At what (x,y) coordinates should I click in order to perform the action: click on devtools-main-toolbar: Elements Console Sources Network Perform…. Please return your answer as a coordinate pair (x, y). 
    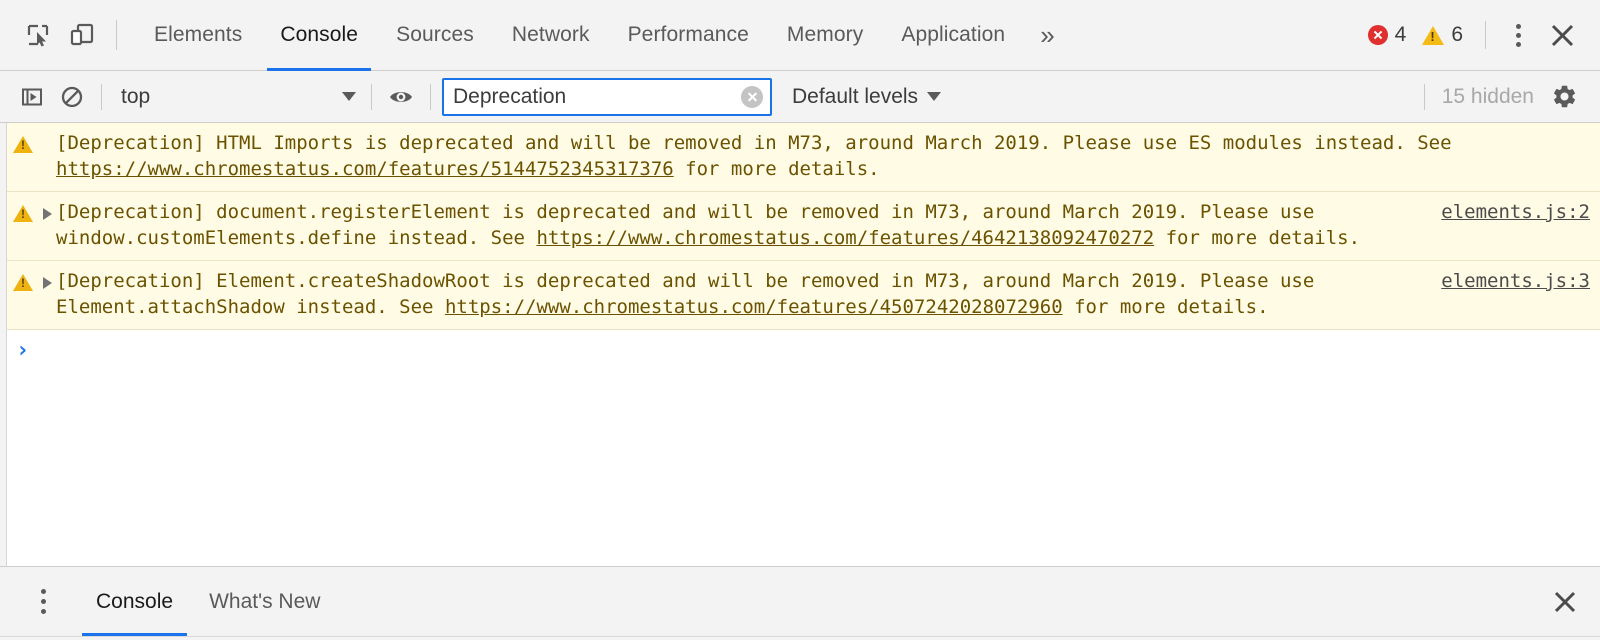
    Looking at the image, I should click on (800, 35).